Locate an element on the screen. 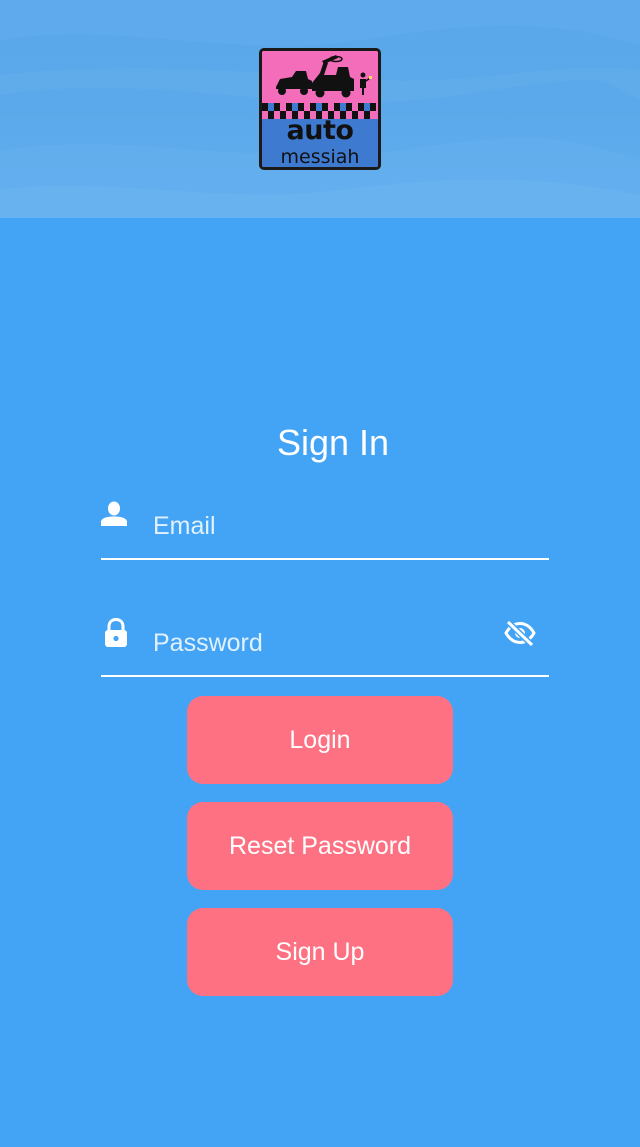  password-input is located at coordinates (326, 643).